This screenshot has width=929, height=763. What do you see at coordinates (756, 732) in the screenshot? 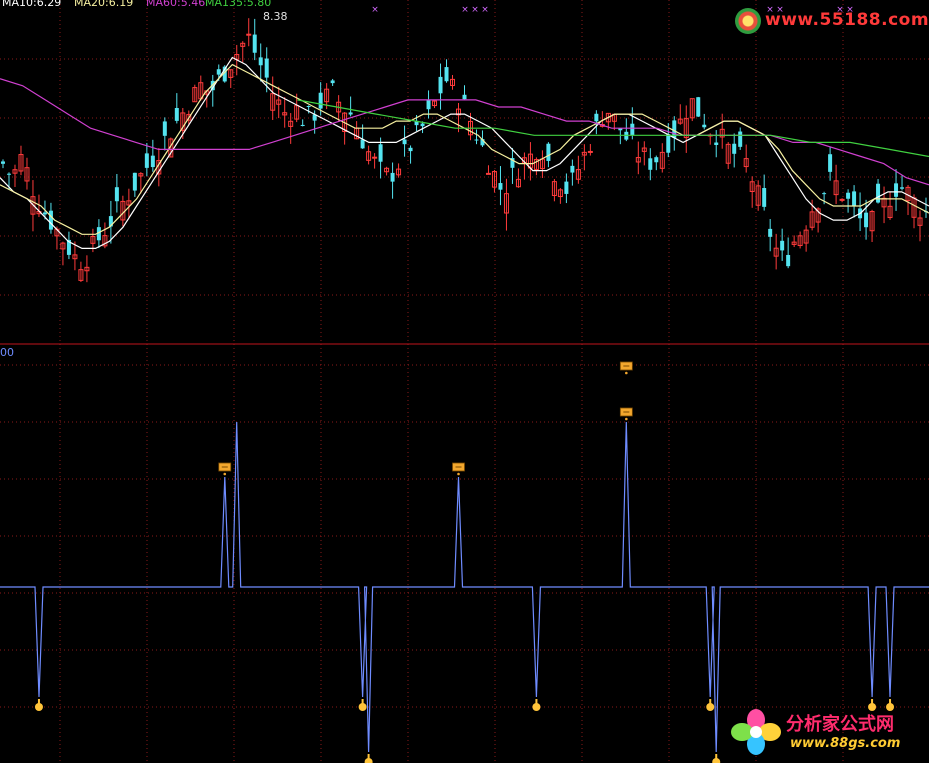
I see `flower-icon` at bounding box center [756, 732].